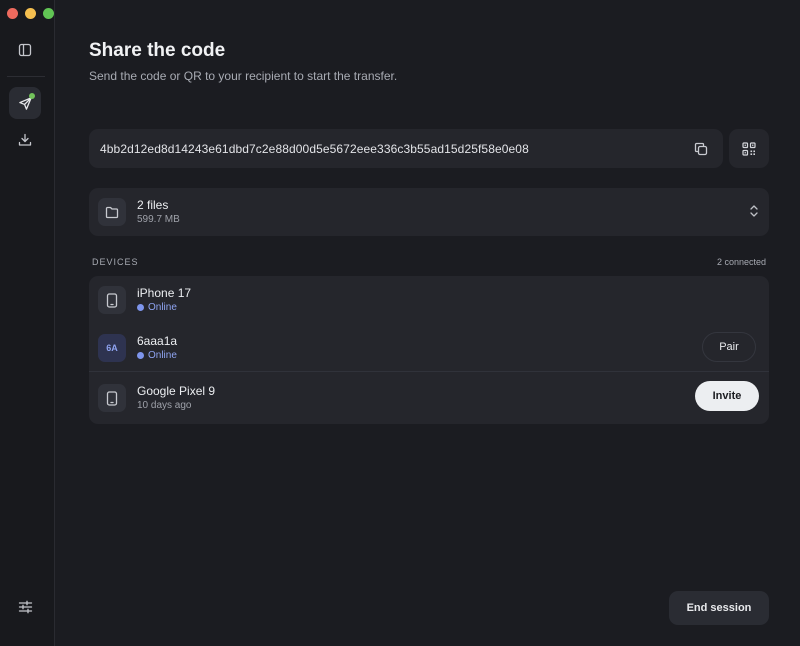 This screenshot has width=800, height=646. I want to click on end-session-button: End session, so click(719, 608).